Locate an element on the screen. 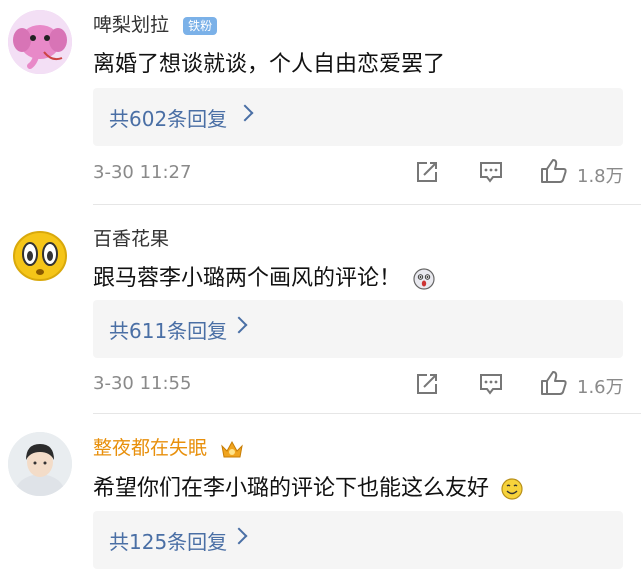 The height and width of the screenshot is (569, 641). reply-count-label: 共602条回复 is located at coordinates (168, 119).